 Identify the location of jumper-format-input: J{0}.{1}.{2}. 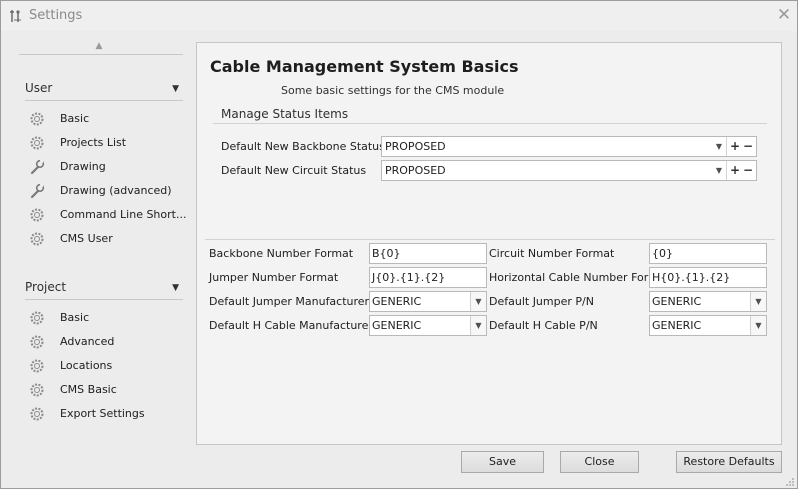
(428, 277).